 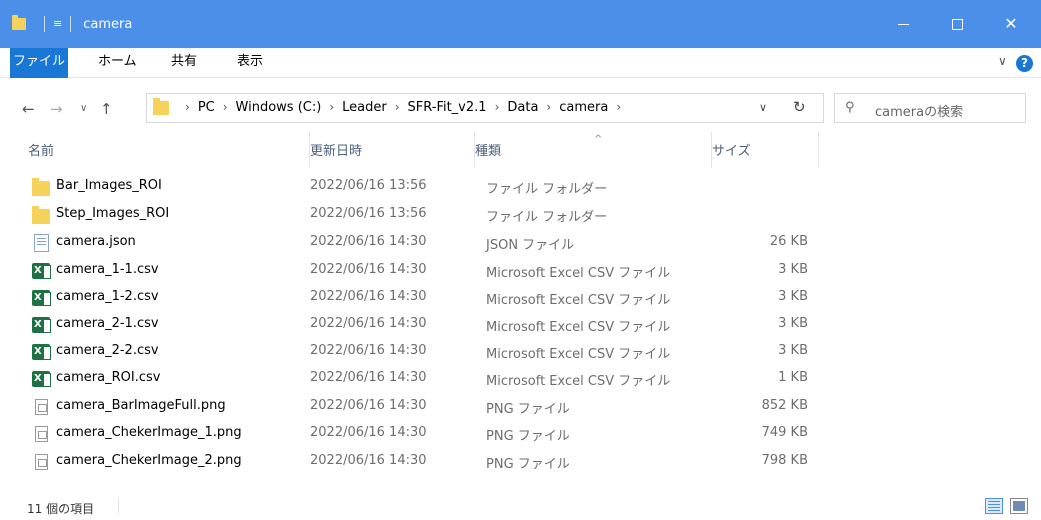 I want to click on json-file-icon, so click(x=41, y=243).